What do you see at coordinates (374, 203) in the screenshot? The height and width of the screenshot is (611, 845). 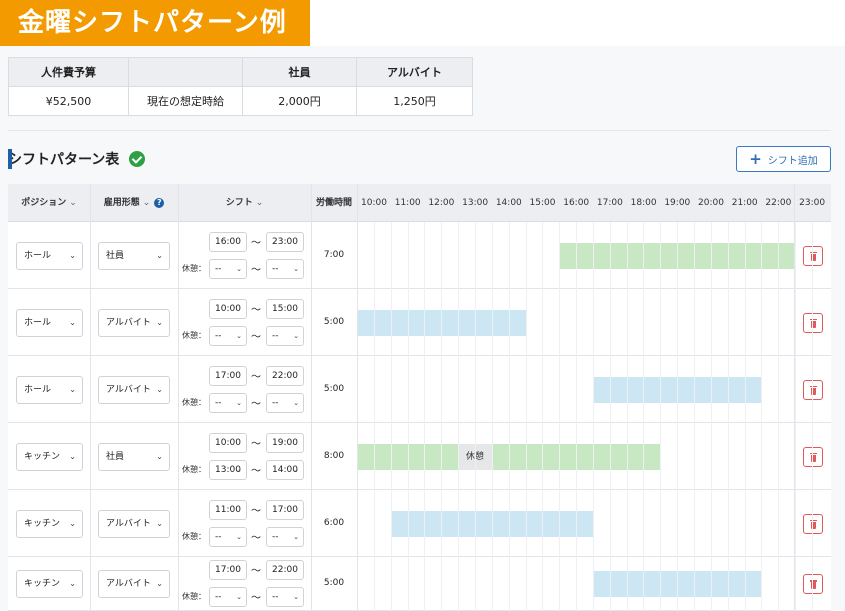 I see `hour-label: 10:00` at bounding box center [374, 203].